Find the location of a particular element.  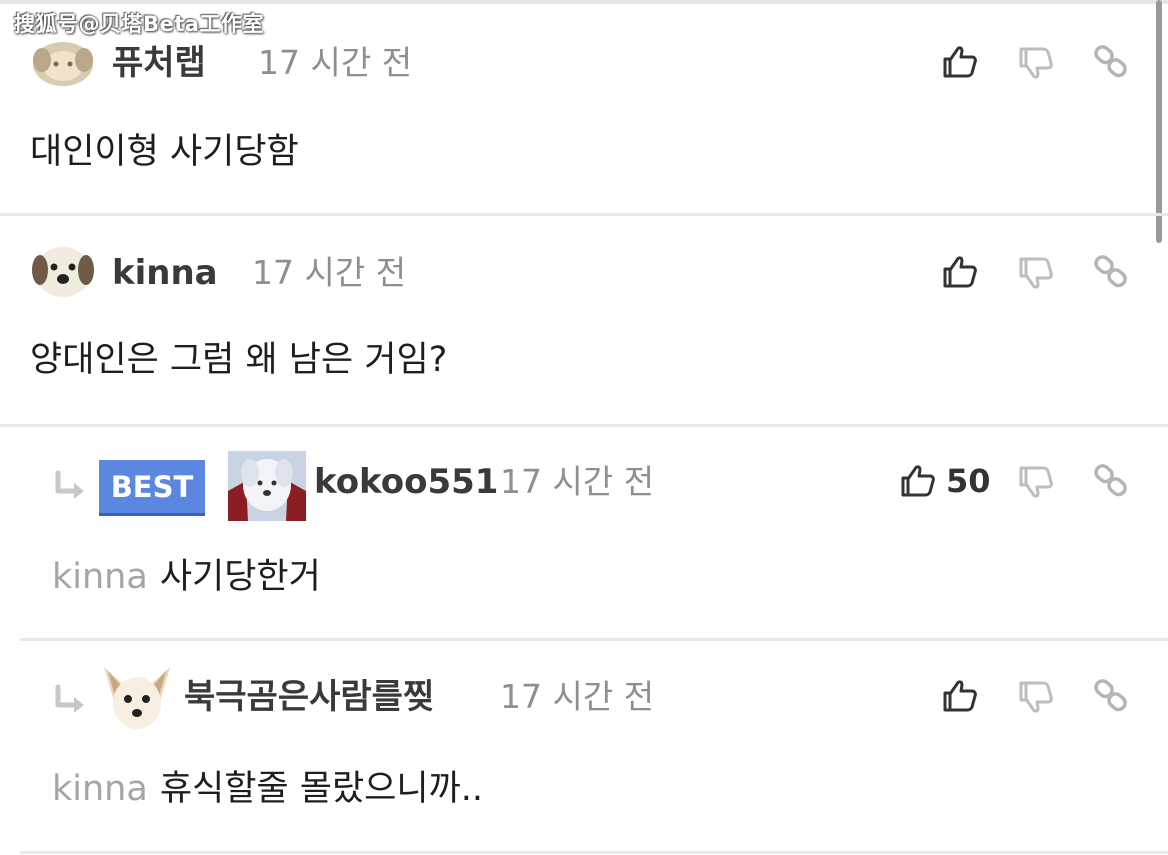

comment-text: kinna 사기당한거 is located at coordinates (186, 577).